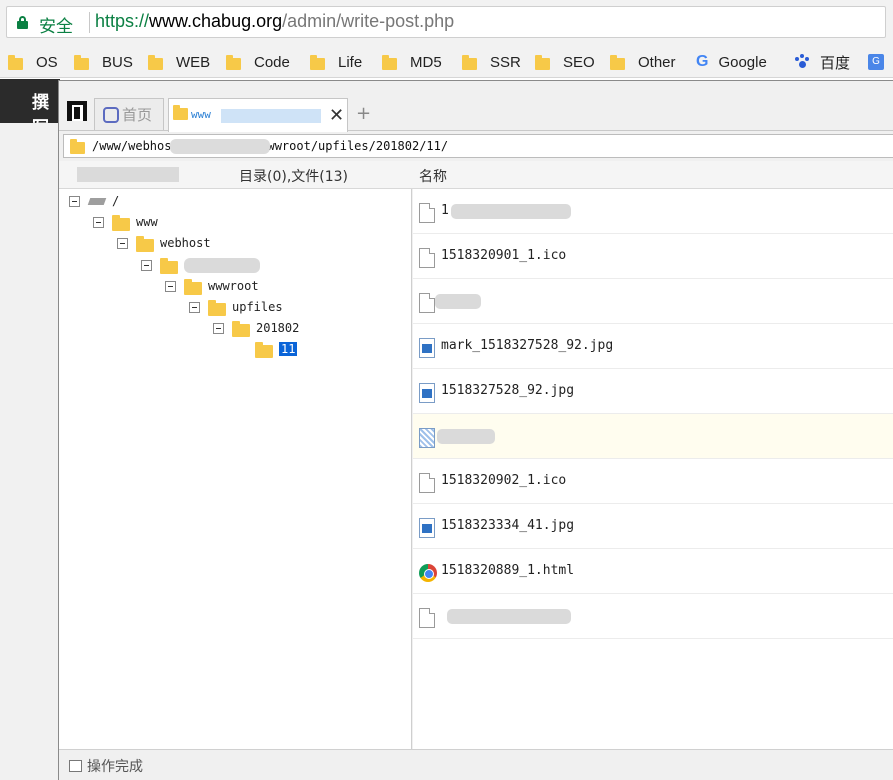  What do you see at coordinates (878, 62) in the screenshot?
I see `bookmark-translate: G` at bounding box center [878, 62].